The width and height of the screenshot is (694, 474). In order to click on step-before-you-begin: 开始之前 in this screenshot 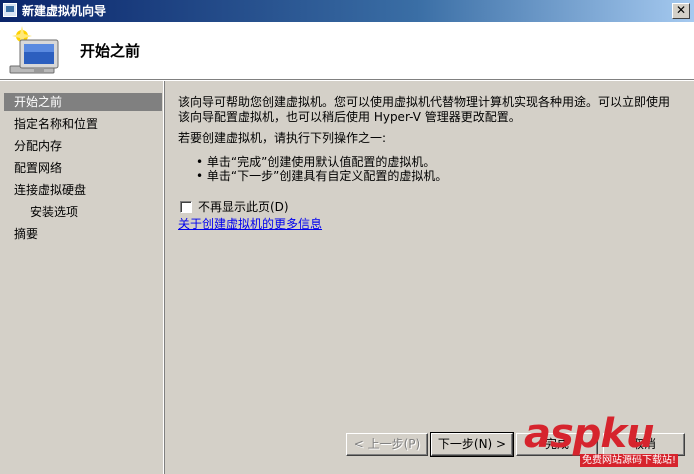, I will do `click(83, 102)`.